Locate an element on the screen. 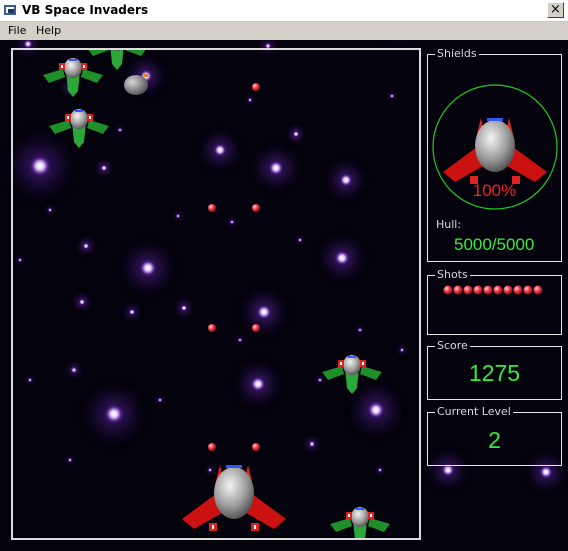 The image size is (568, 551). window-title: VB Space Invaders is located at coordinates (85, 10).